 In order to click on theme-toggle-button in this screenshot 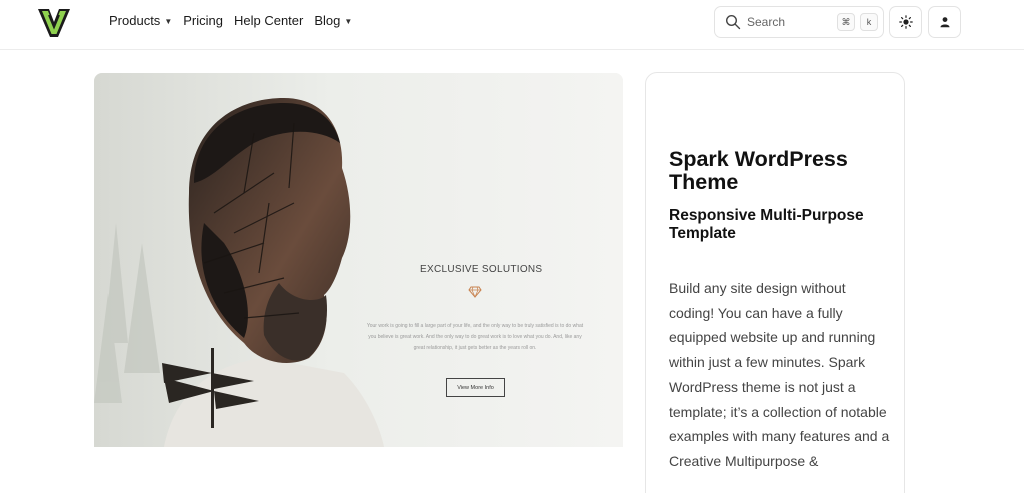, I will do `click(905, 22)`.